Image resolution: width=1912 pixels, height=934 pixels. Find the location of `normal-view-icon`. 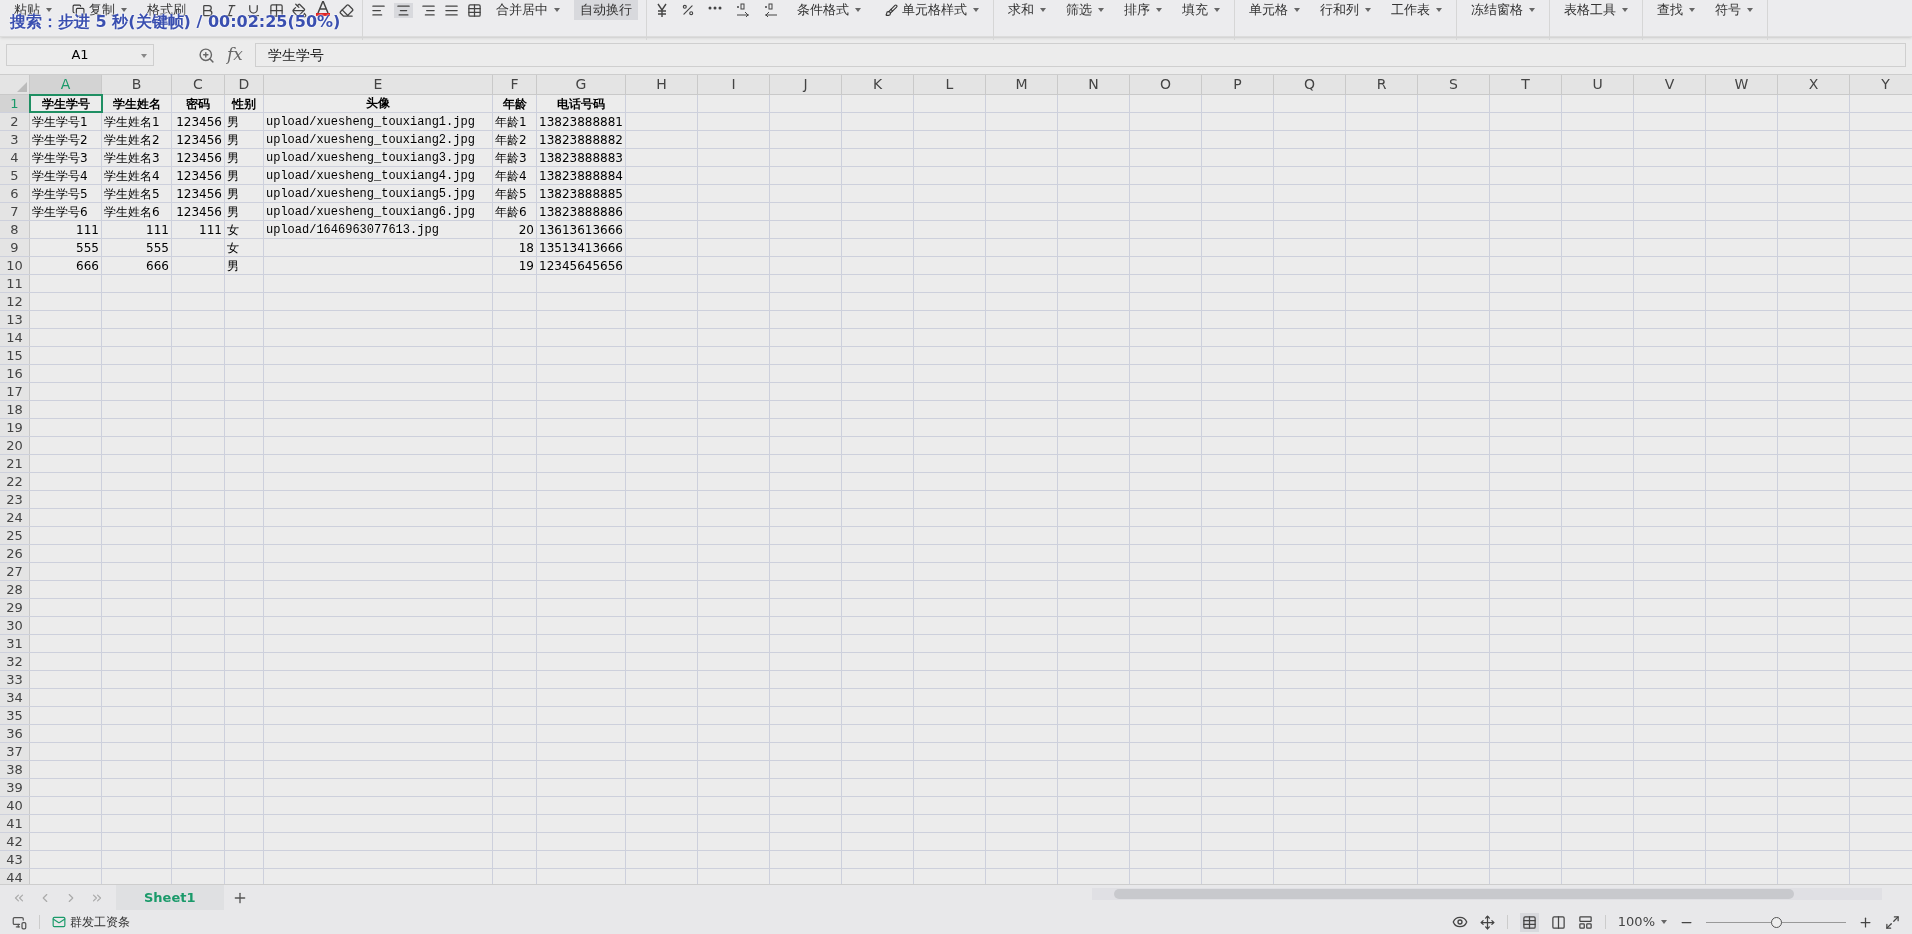

normal-view-icon is located at coordinates (1529, 922).